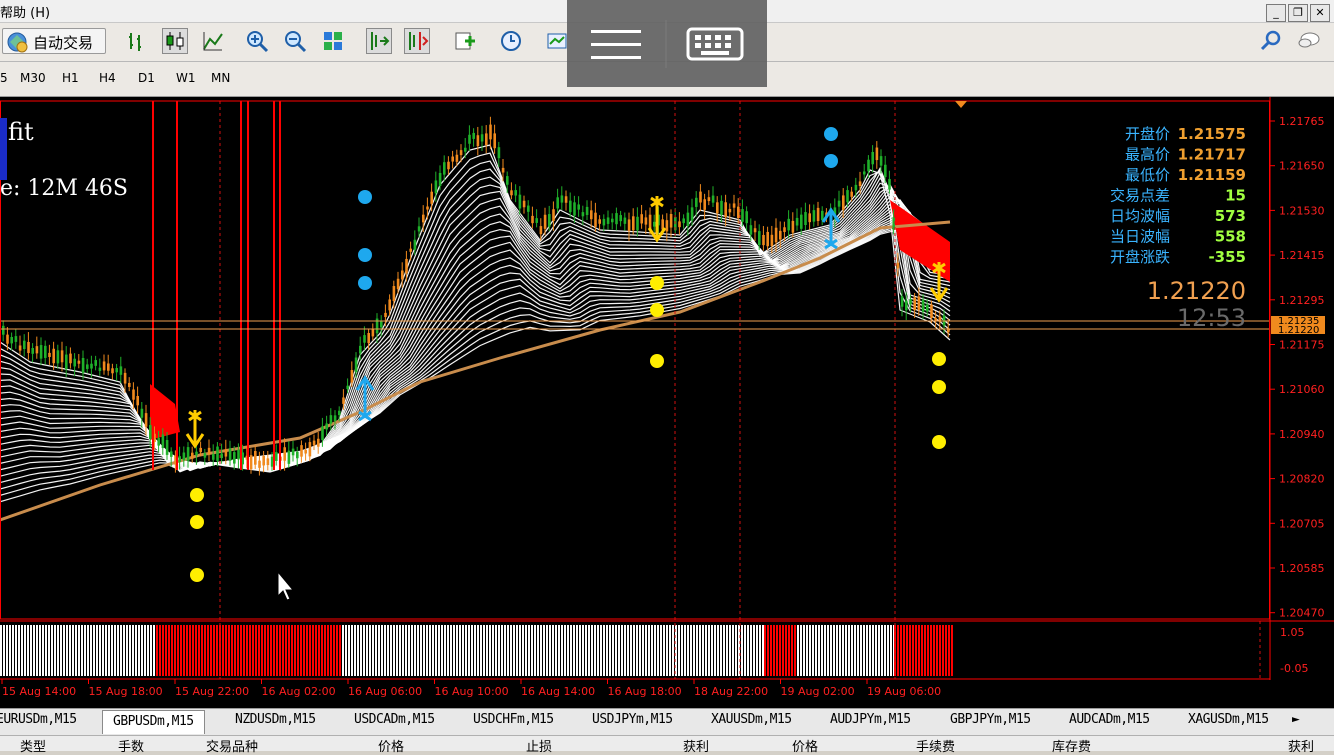  Describe the element at coordinates (186, 78) in the screenshot. I see `timeframe-w1: W1` at that location.